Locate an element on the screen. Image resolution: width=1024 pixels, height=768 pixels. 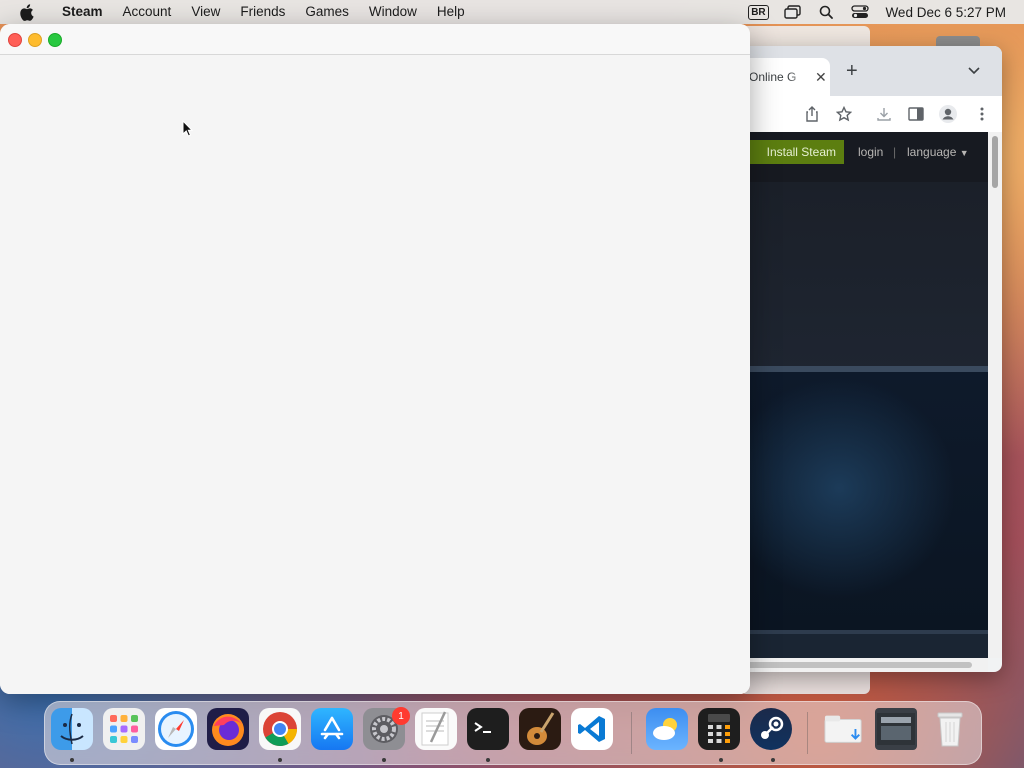
weather-icon is located at coordinates (667, 729).